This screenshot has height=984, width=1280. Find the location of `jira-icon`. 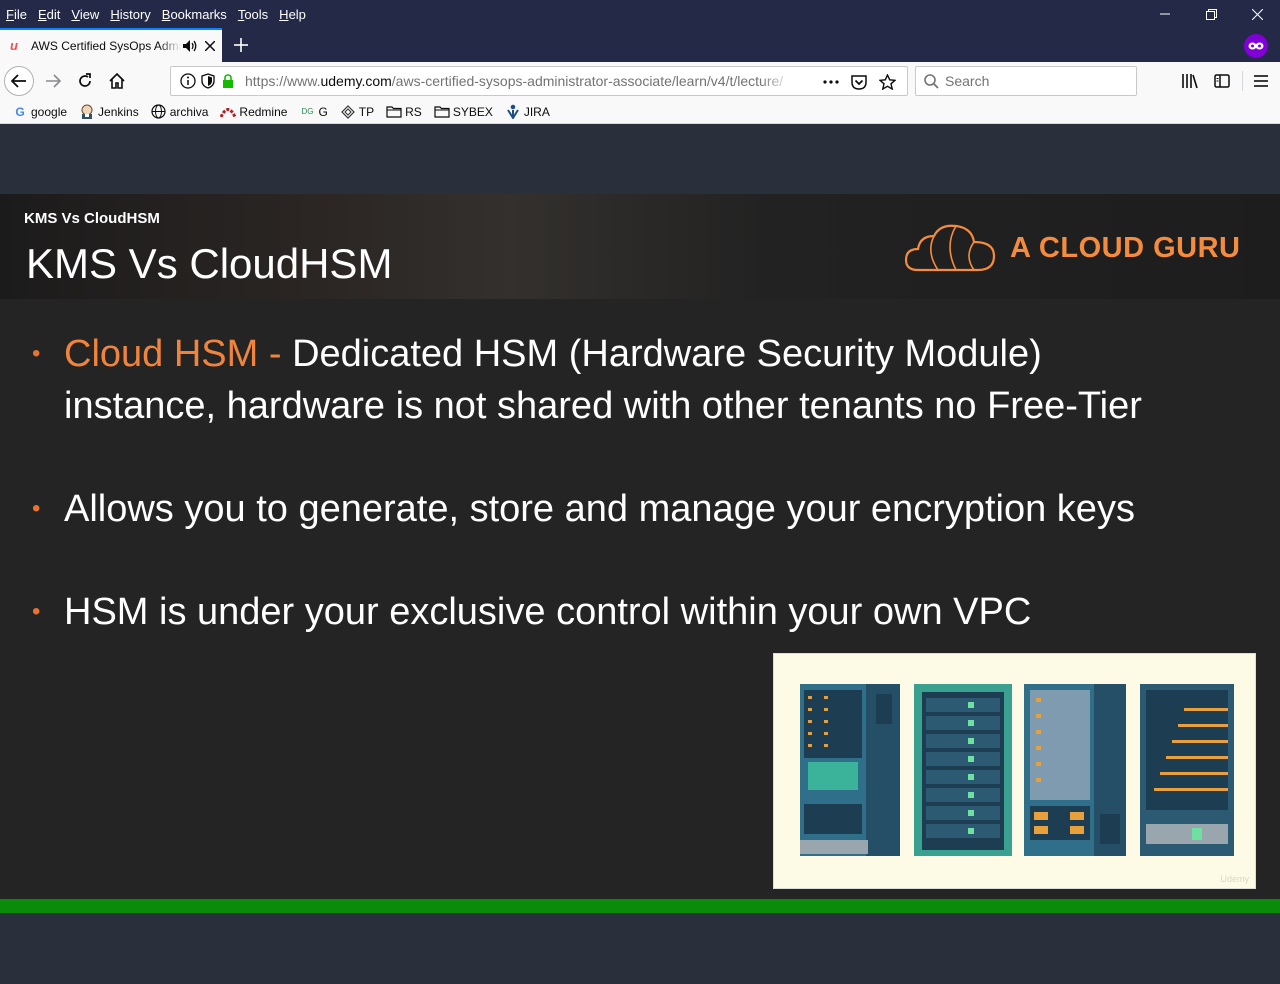

jira-icon is located at coordinates (513, 112).